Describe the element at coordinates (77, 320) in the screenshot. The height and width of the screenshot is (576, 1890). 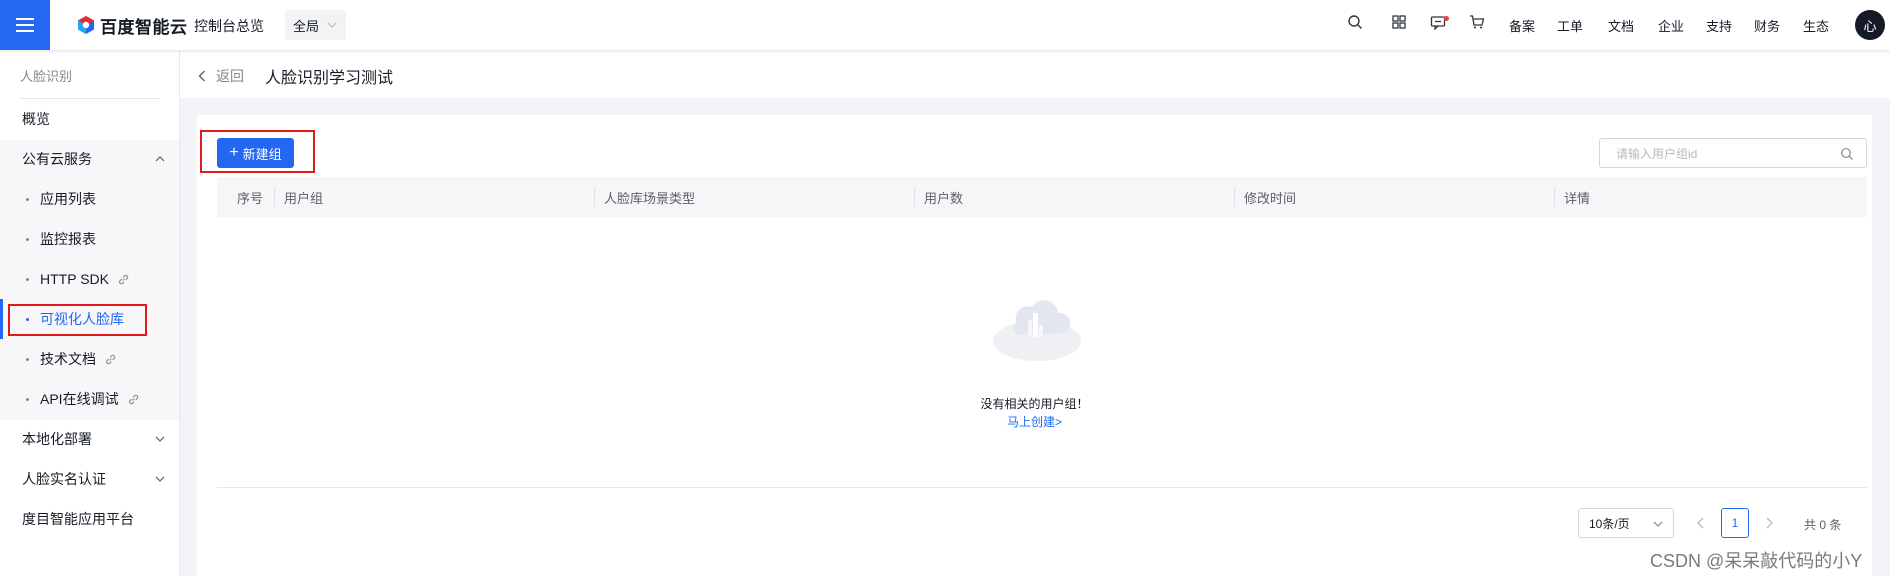
I see `highlight-box-sidebar` at that location.